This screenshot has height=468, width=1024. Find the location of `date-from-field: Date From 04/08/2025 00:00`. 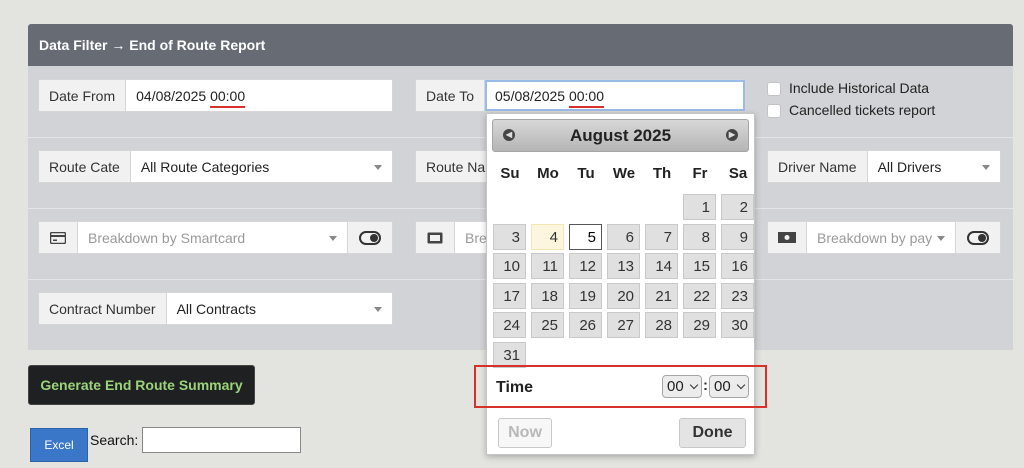

date-from-field: Date From 04/08/2025 00:00 is located at coordinates (215, 95).